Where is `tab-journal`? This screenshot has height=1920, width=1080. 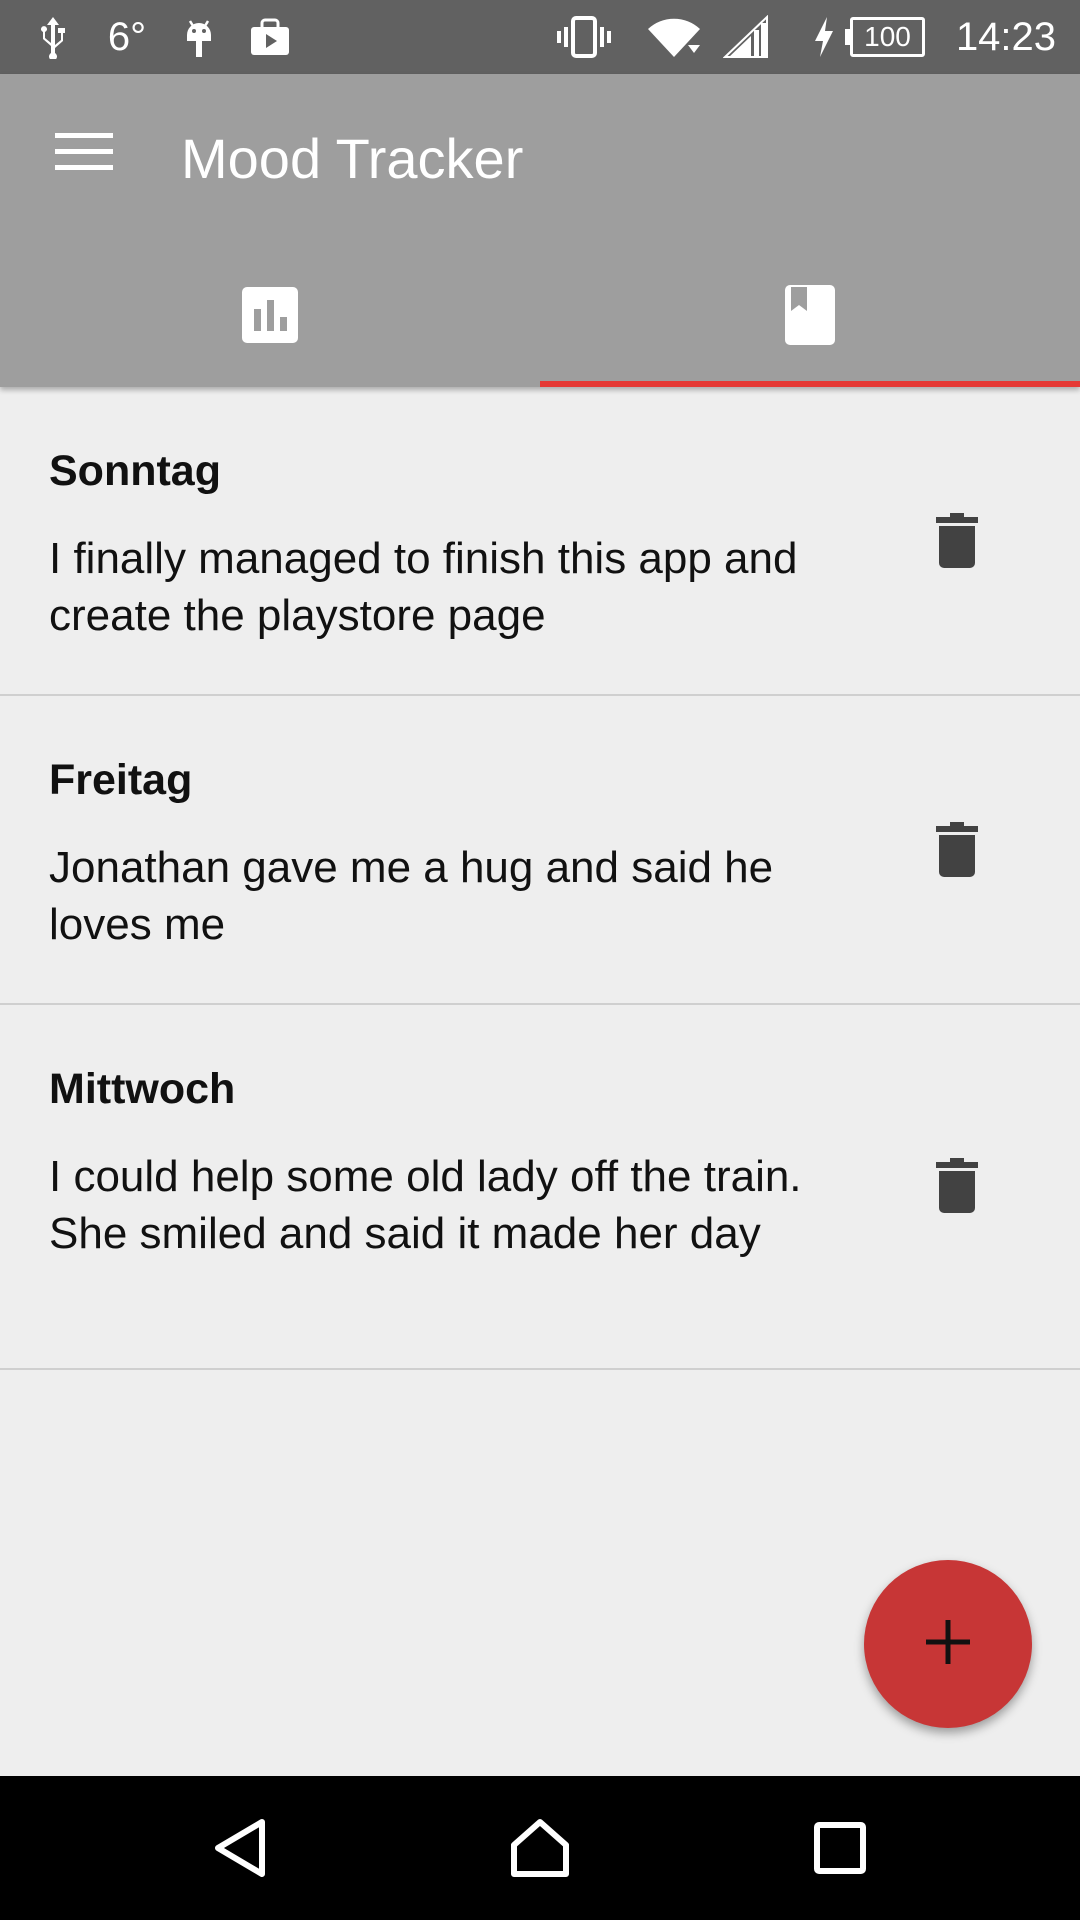
tab-journal is located at coordinates (810, 317).